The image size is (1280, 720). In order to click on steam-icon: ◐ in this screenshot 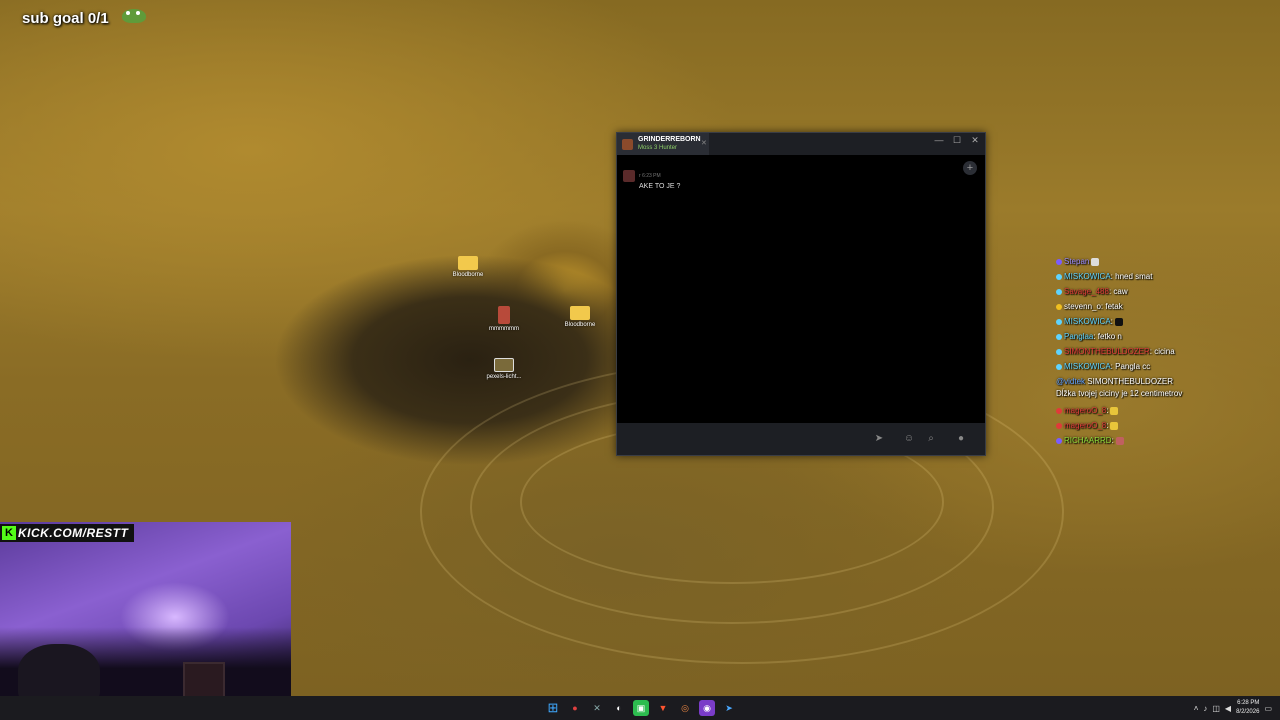, I will do `click(619, 708)`.